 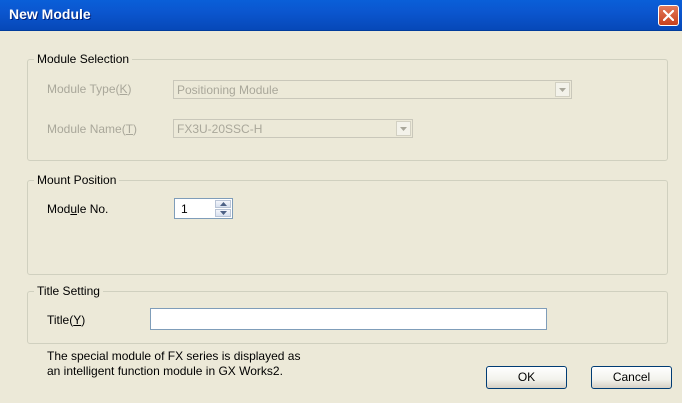 I want to click on module-no-label: Module No., so click(x=78, y=209).